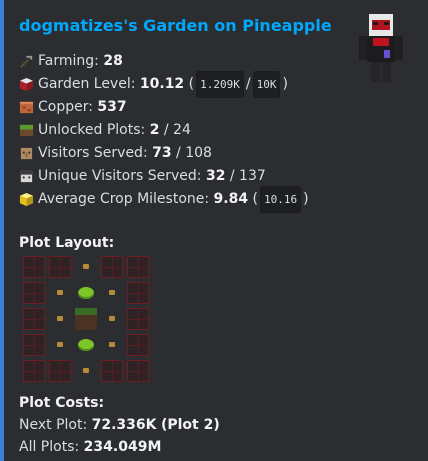 The height and width of the screenshot is (461, 428). What do you see at coordinates (124, 199) in the screenshot?
I see `crop-milestone-label: Average Crop Milestone:` at bounding box center [124, 199].